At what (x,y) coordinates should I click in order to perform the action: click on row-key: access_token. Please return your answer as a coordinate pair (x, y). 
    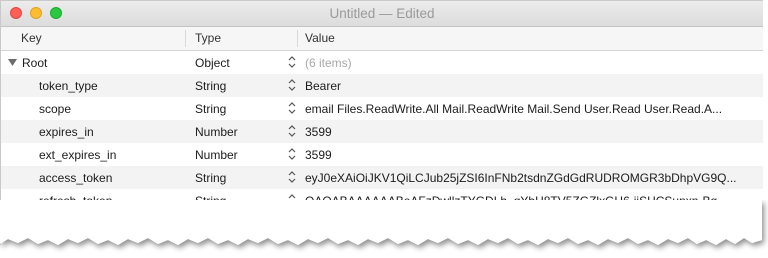
    Looking at the image, I should click on (119, 178).